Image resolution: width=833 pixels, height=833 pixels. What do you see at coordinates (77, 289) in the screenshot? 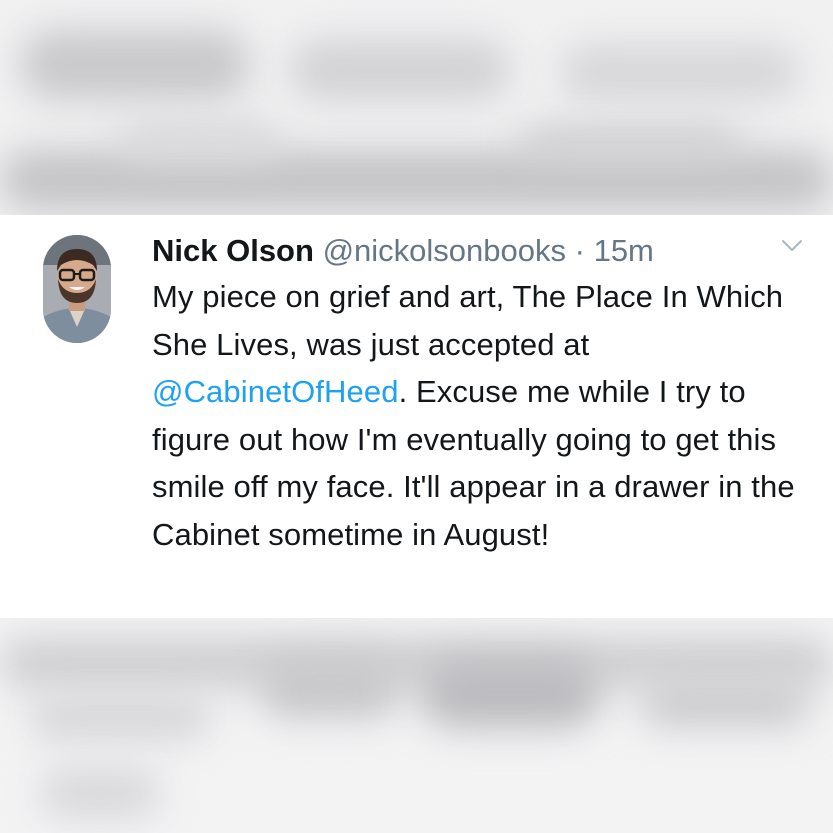
I see `avatar` at bounding box center [77, 289].